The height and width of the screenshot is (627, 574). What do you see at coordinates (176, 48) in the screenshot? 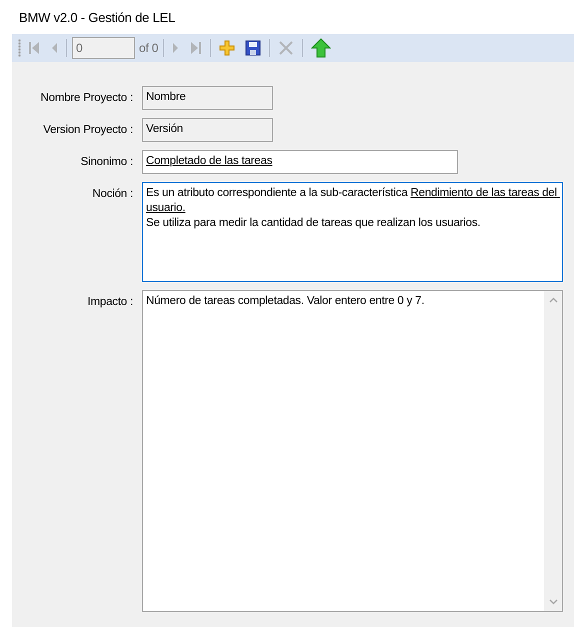
I see `next-icon` at bounding box center [176, 48].